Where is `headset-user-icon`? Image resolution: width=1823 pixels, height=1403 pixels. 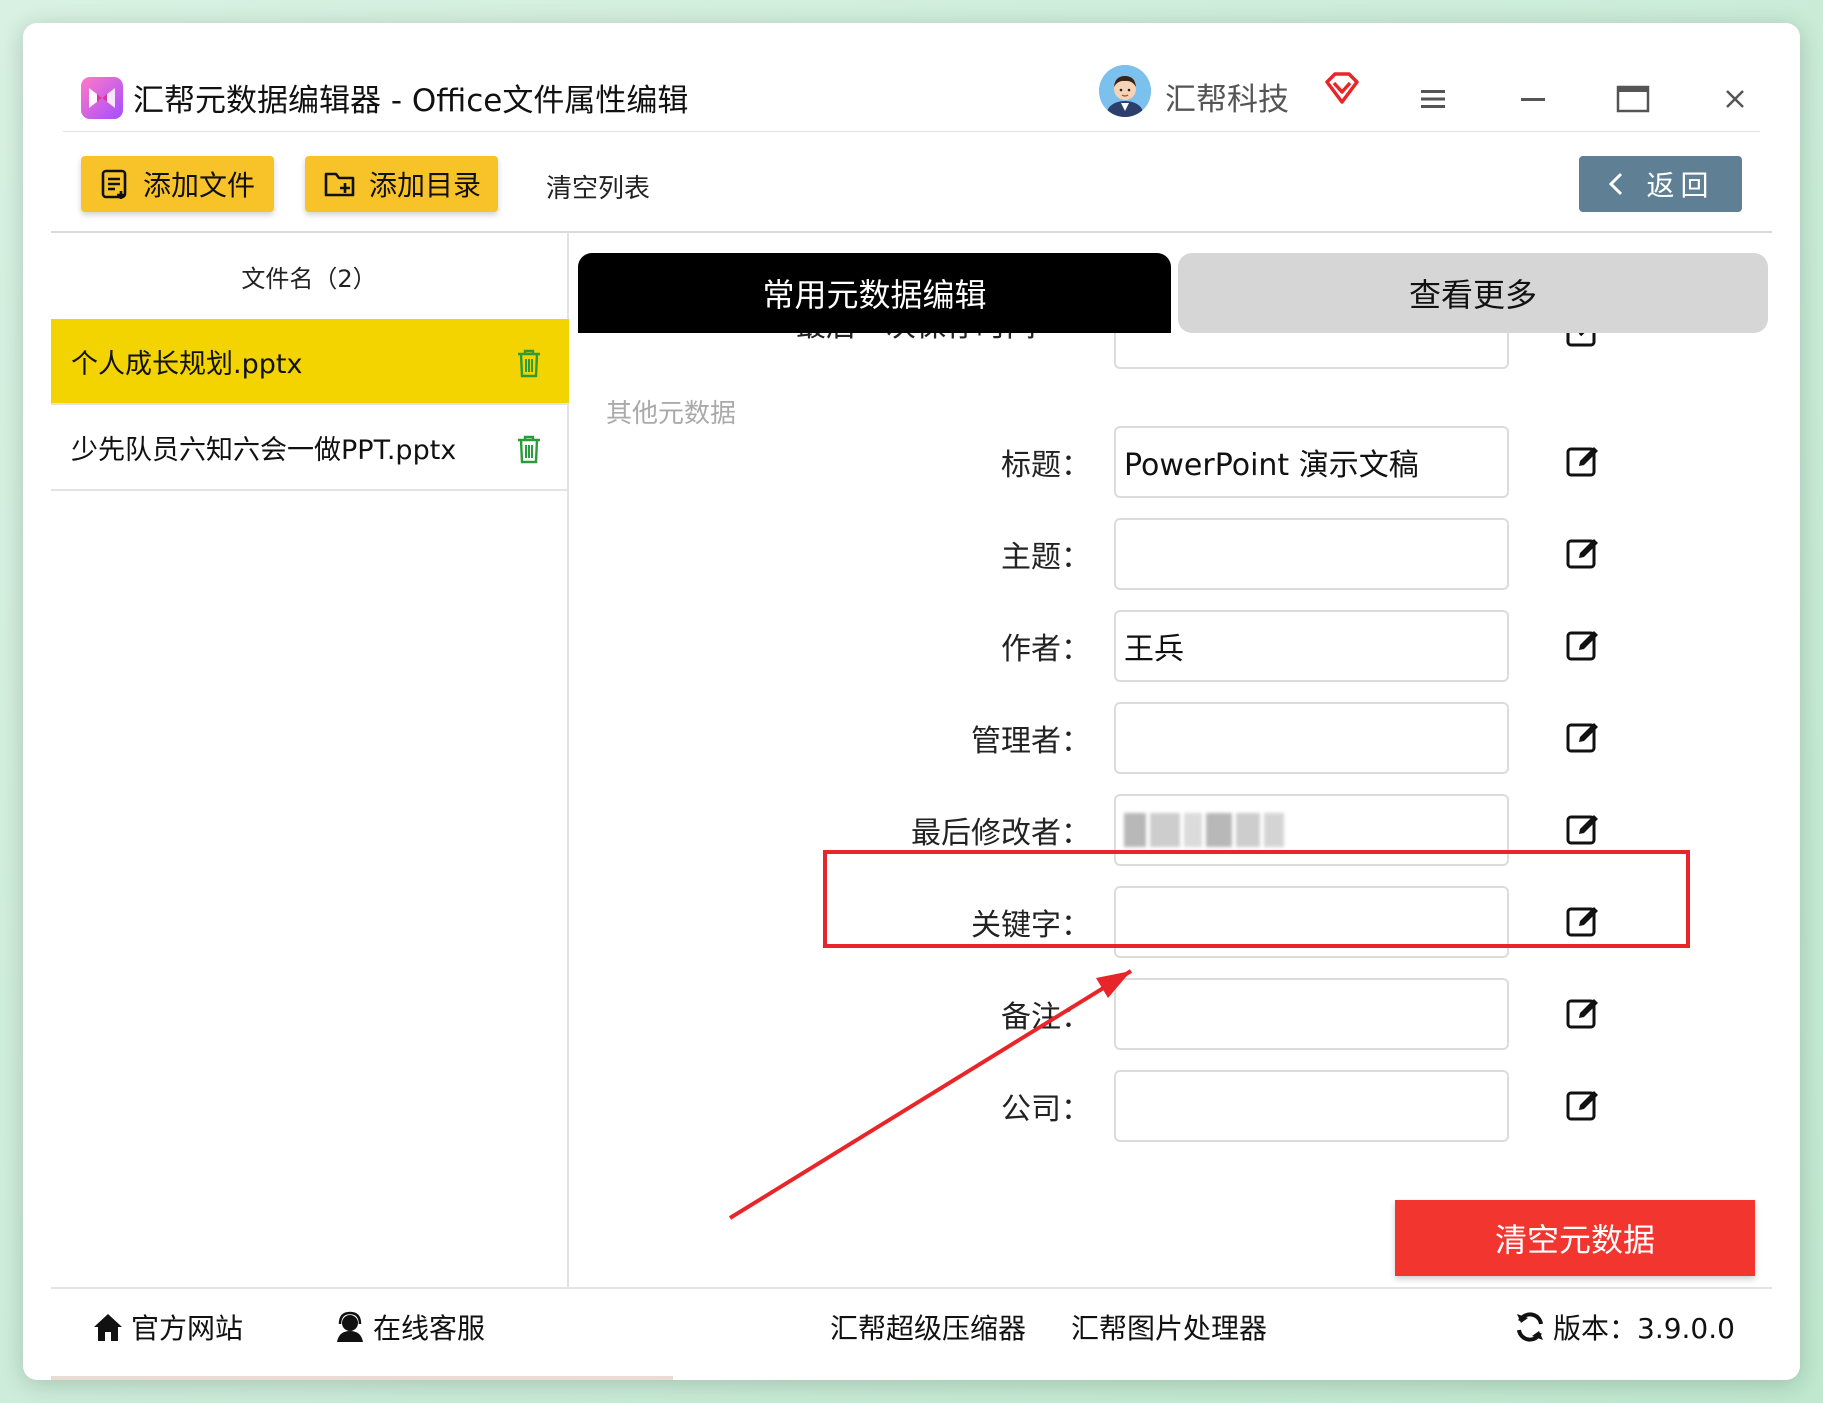
headset-user-icon is located at coordinates (350, 1326).